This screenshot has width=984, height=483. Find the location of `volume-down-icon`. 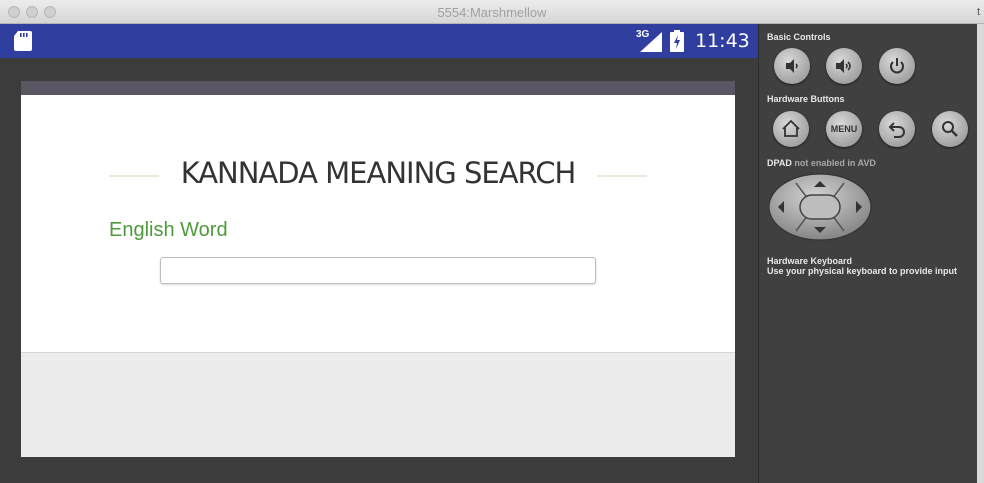

volume-down-icon is located at coordinates (792, 66).